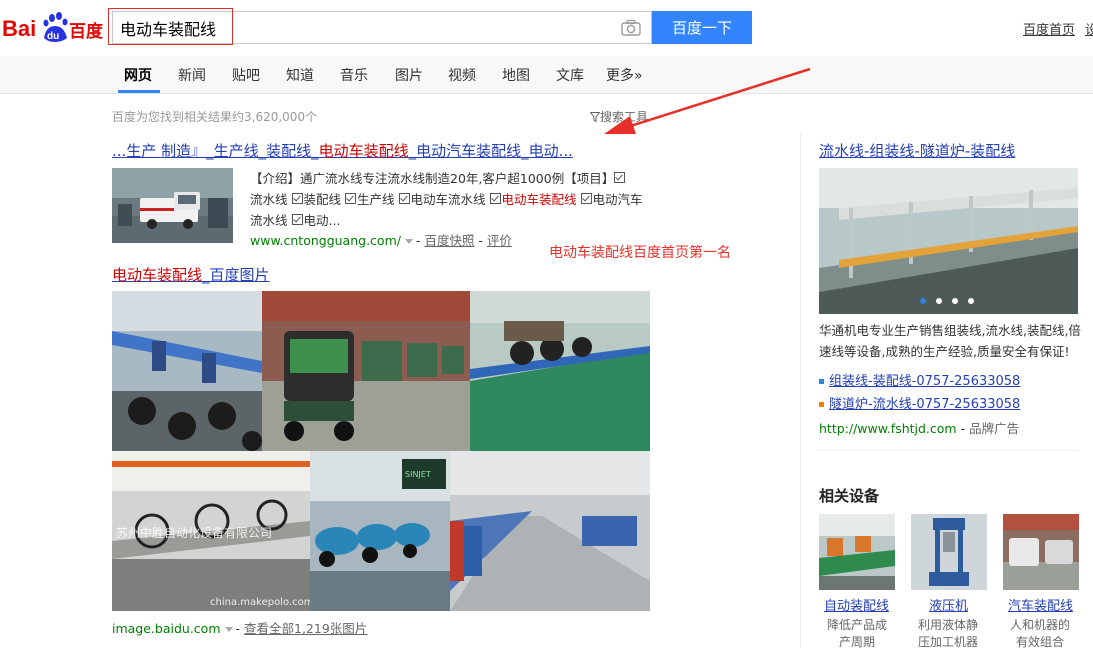 Image resolution: width=1093 pixels, height=651 pixels. I want to click on tab-video: 视频, so click(462, 75).